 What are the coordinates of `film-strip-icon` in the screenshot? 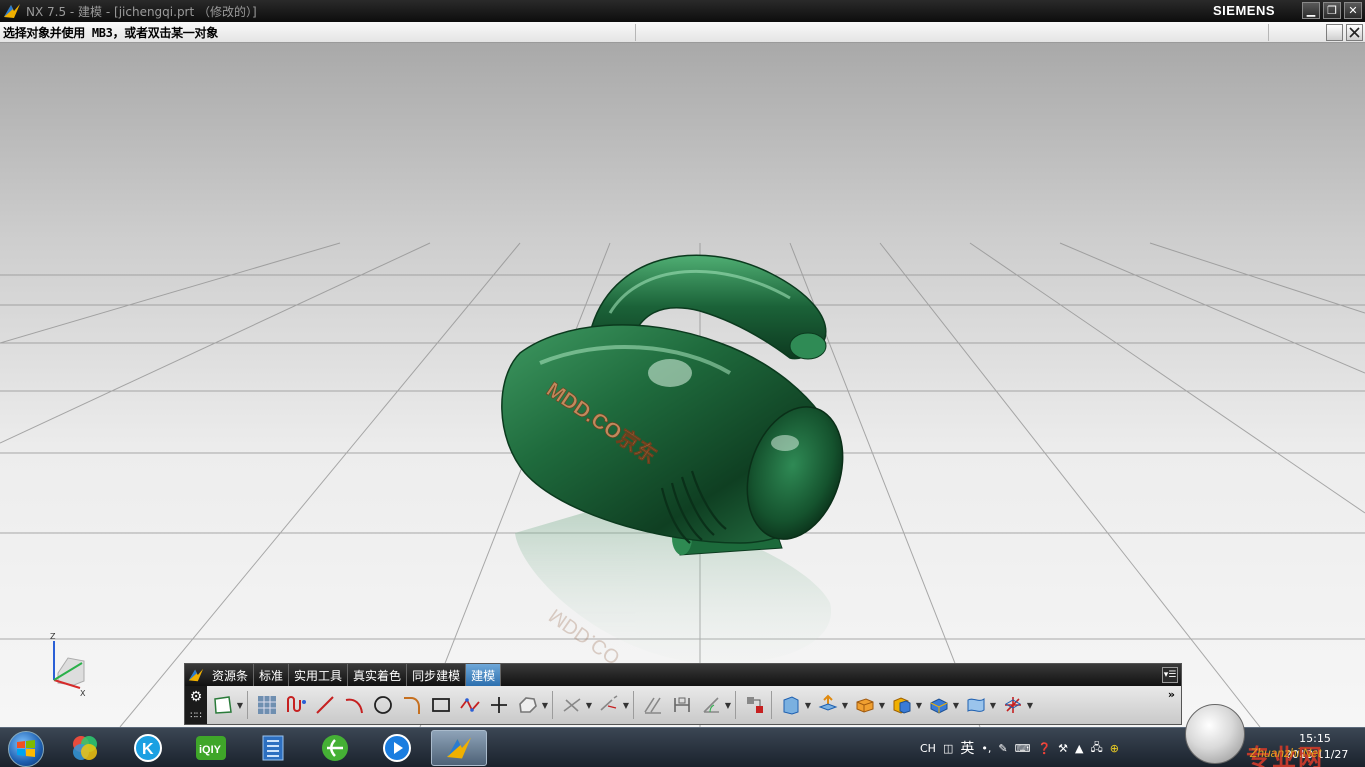 It's located at (273, 748).